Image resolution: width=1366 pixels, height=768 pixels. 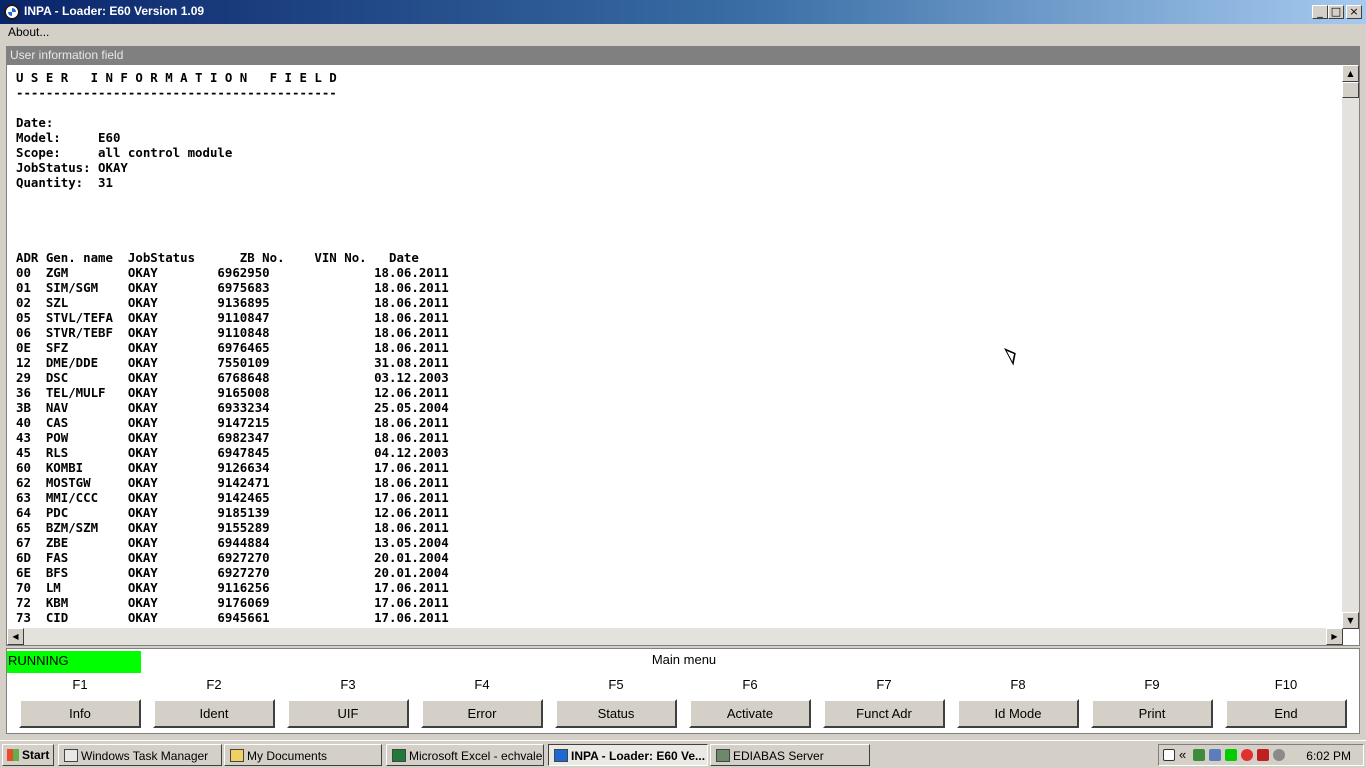 What do you see at coordinates (482, 684) in the screenshot?
I see `fkey-label-f4: F4` at bounding box center [482, 684].